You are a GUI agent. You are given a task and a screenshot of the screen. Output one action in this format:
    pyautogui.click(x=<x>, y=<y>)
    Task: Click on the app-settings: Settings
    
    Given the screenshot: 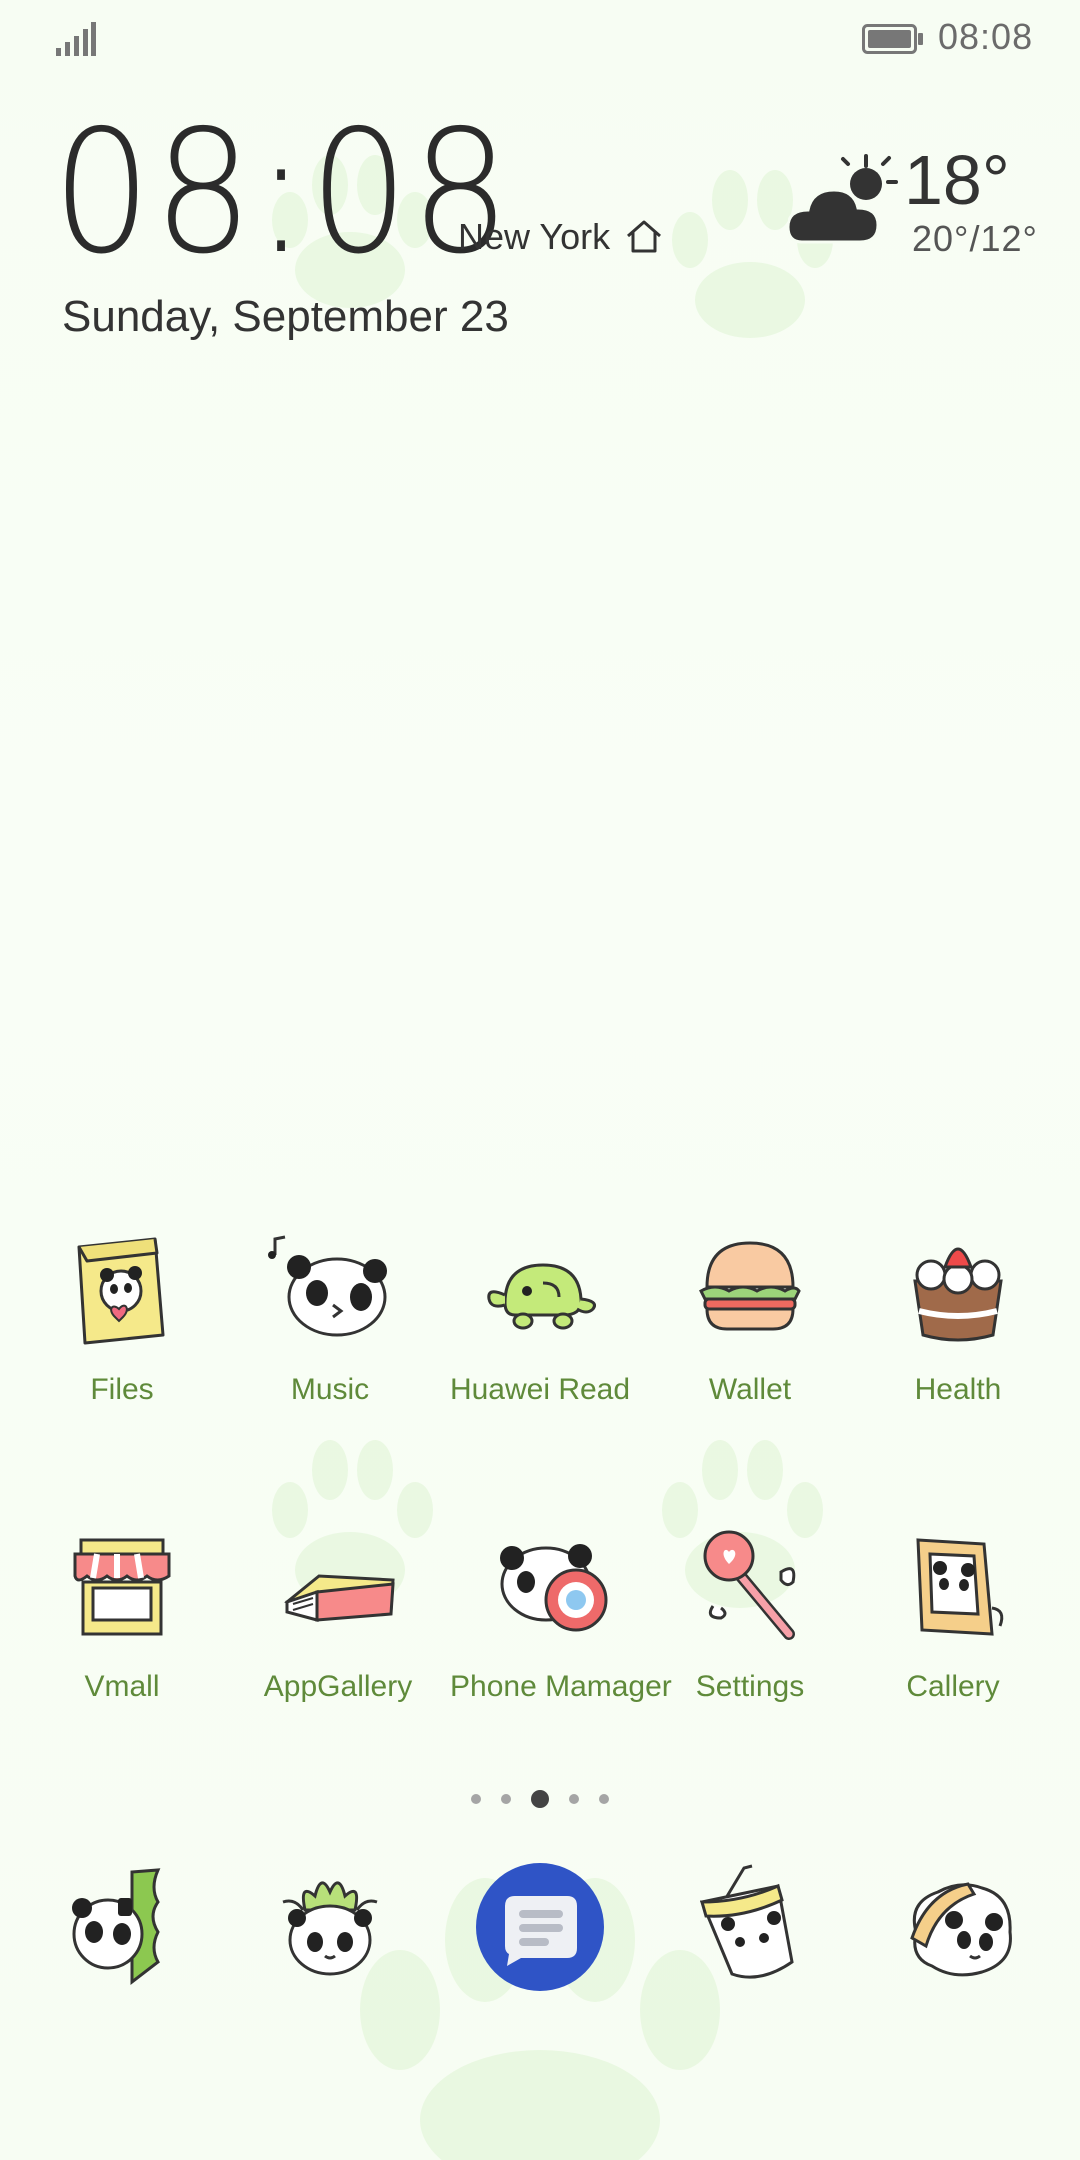 What is the action you would take?
    pyautogui.click(x=750, y=1613)
    